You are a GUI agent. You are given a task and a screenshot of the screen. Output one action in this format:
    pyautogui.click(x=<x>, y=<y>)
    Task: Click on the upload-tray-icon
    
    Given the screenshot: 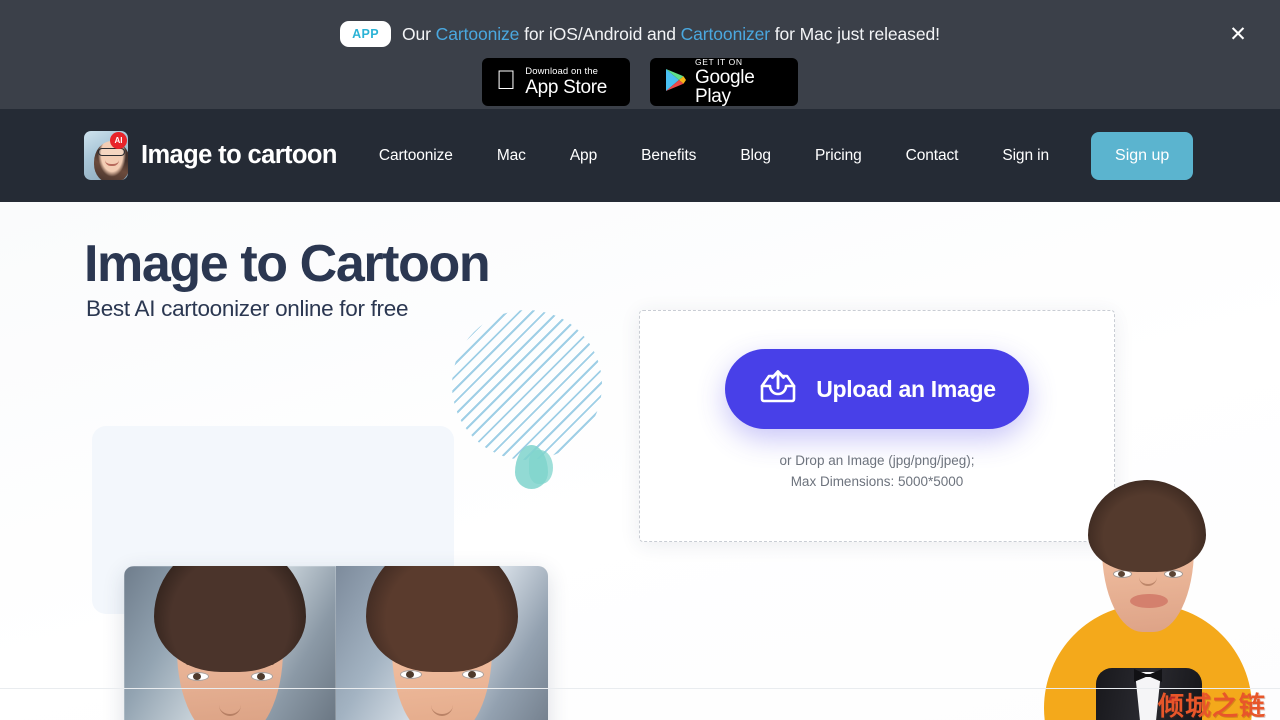 What is the action you would take?
    pyautogui.click(x=778, y=389)
    